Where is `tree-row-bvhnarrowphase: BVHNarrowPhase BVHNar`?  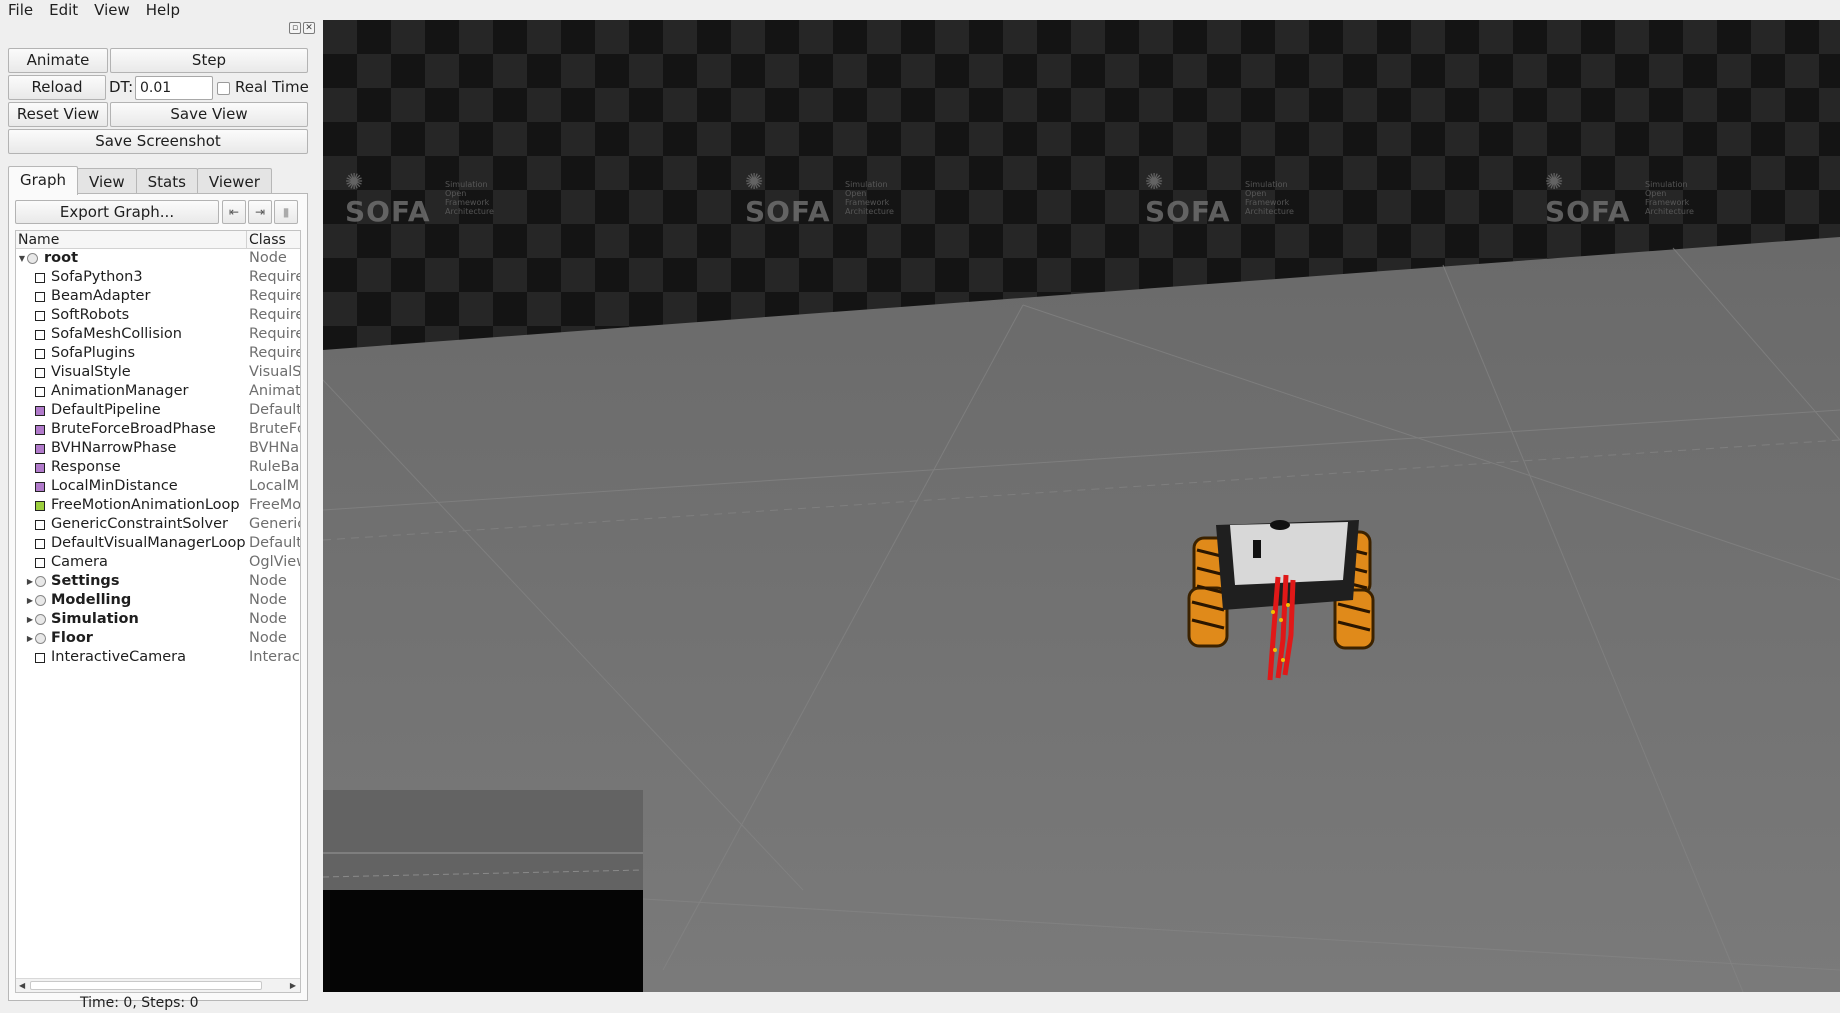
tree-row-bvhnarrowphase: BVHNarrowPhase BVHNar is located at coordinates (158, 448).